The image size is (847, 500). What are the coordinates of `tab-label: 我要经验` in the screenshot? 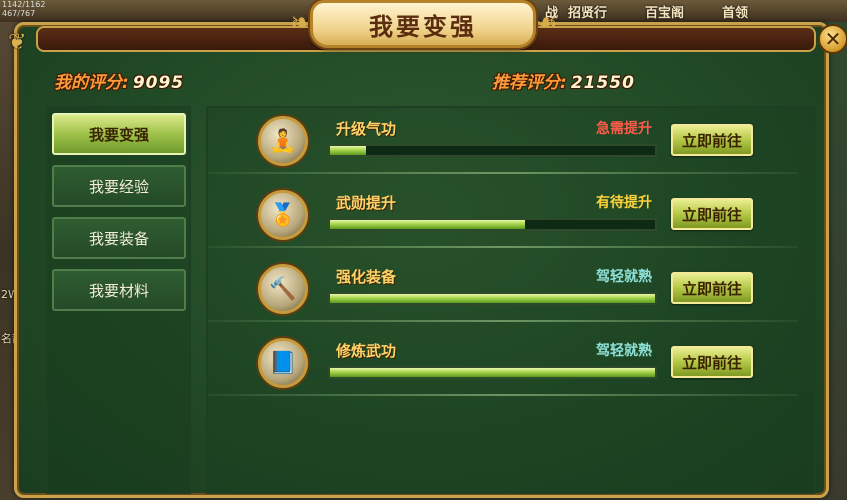 It's located at (118, 186).